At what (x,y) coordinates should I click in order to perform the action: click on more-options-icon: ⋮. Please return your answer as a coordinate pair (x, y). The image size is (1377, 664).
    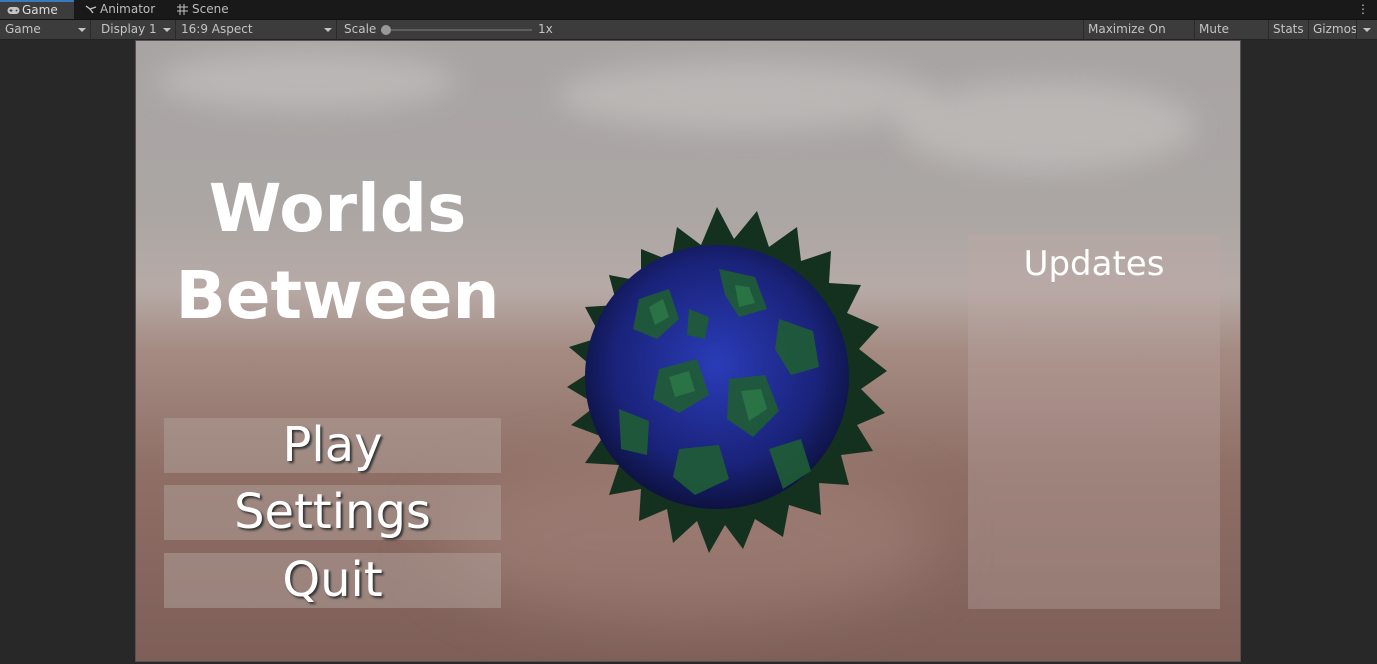
    Looking at the image, I should click on (1363, 9).